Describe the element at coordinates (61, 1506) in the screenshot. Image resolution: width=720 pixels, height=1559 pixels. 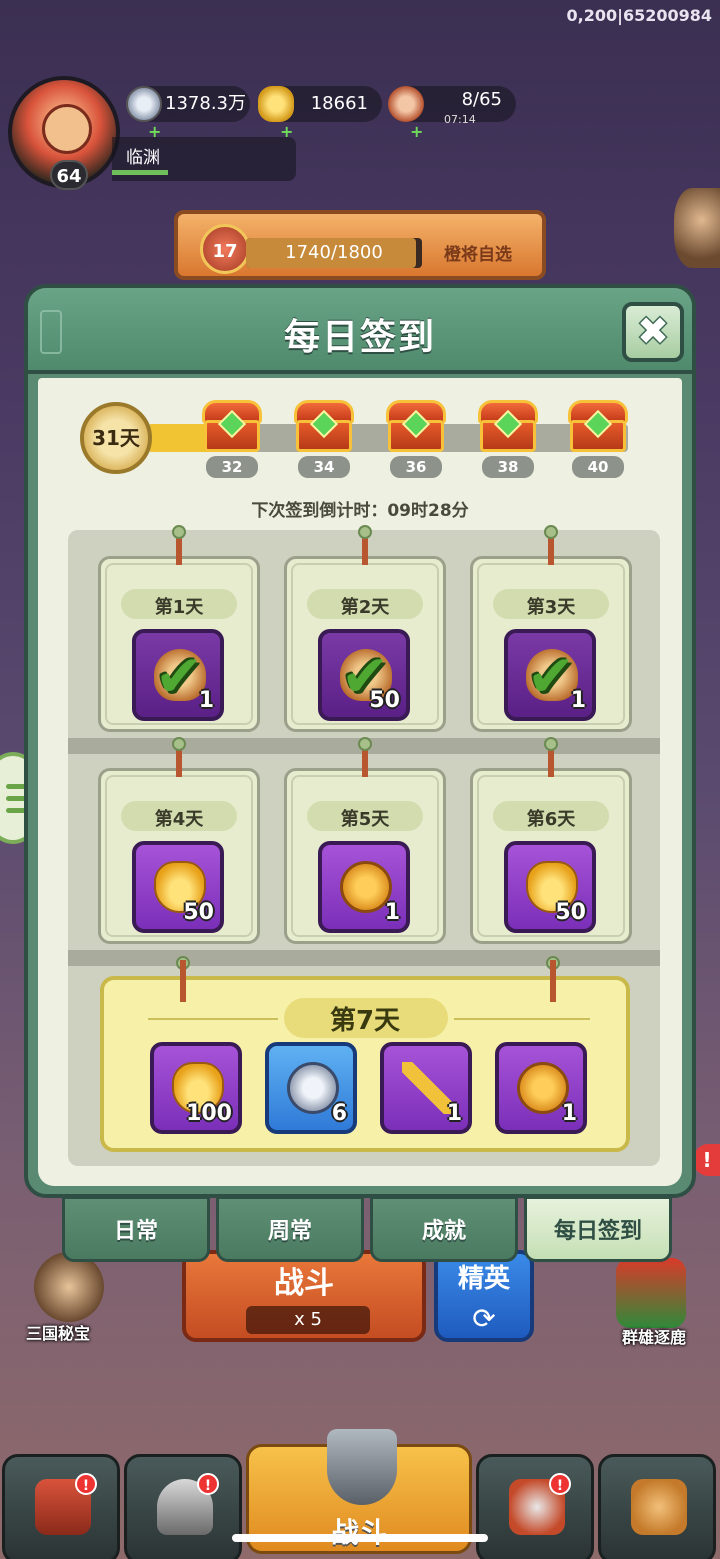
I see `nav-city-button: !` at that location.